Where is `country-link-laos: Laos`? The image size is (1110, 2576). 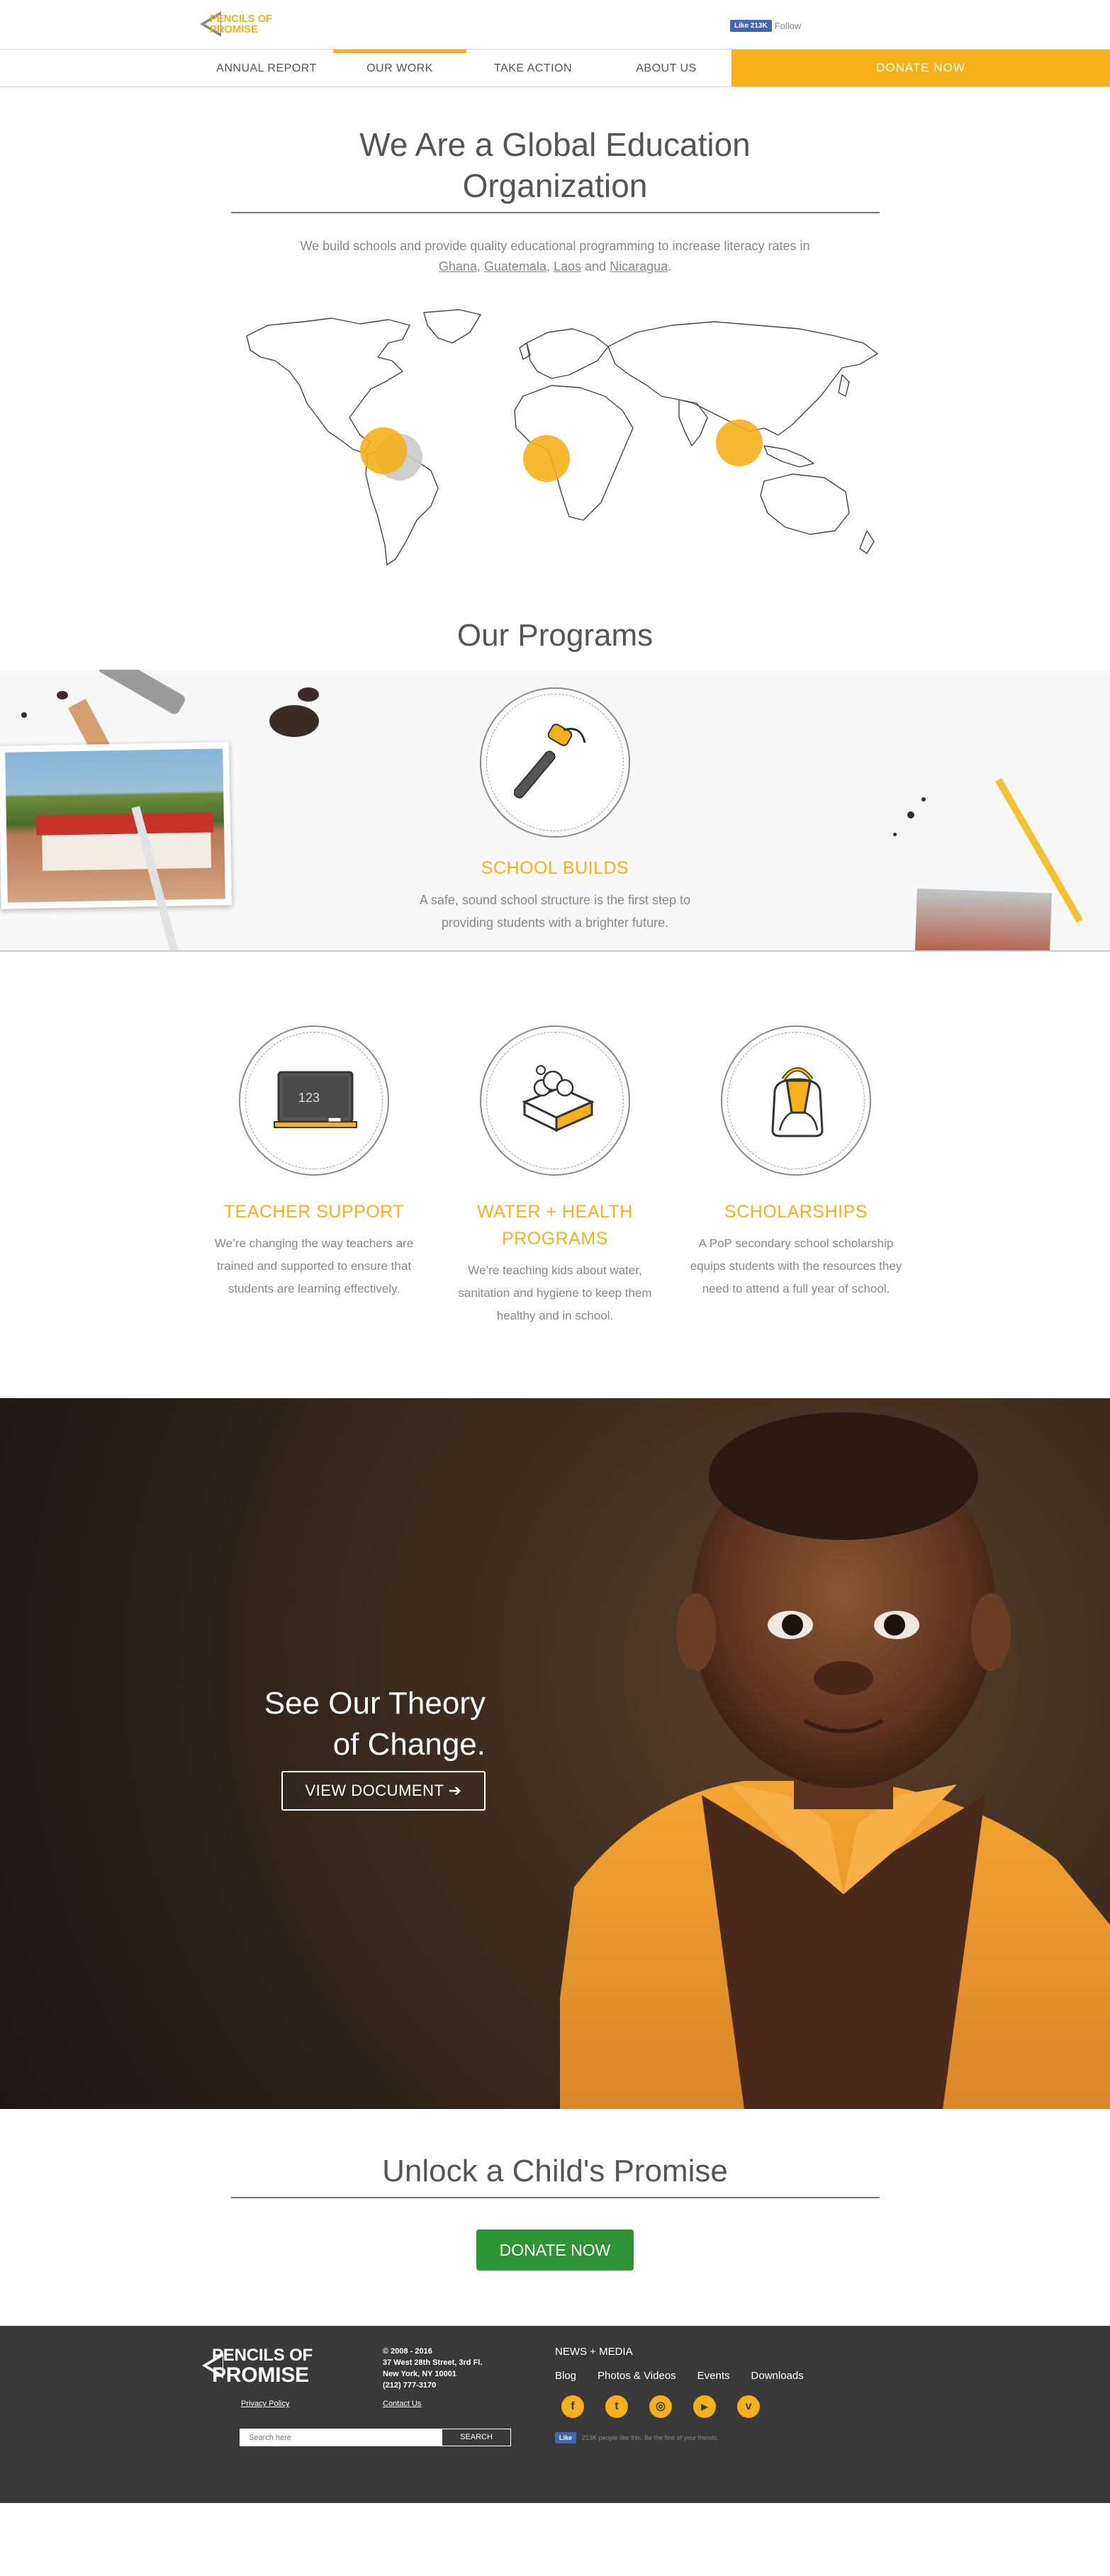 country-link-laos: Laos is located at coordinates (567, 266).